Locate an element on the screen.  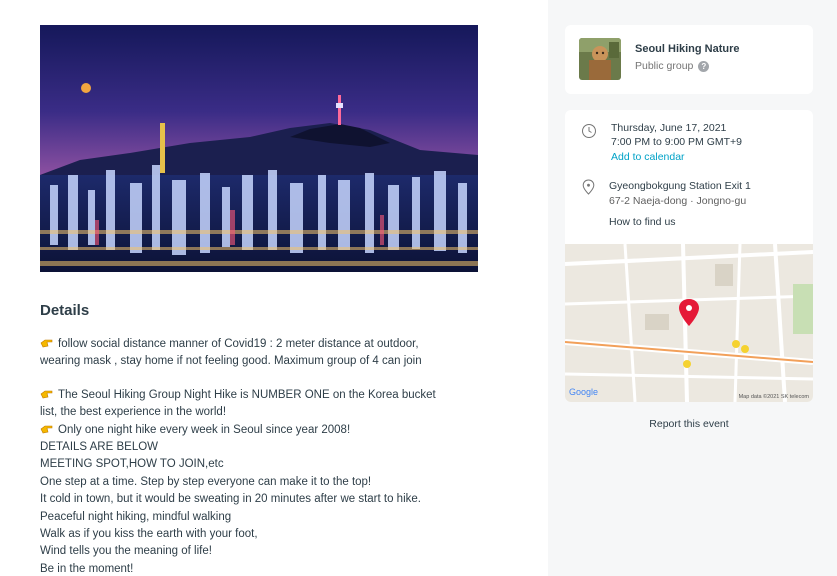
report-event-link: Report this event is located at coordinates (689, 424).